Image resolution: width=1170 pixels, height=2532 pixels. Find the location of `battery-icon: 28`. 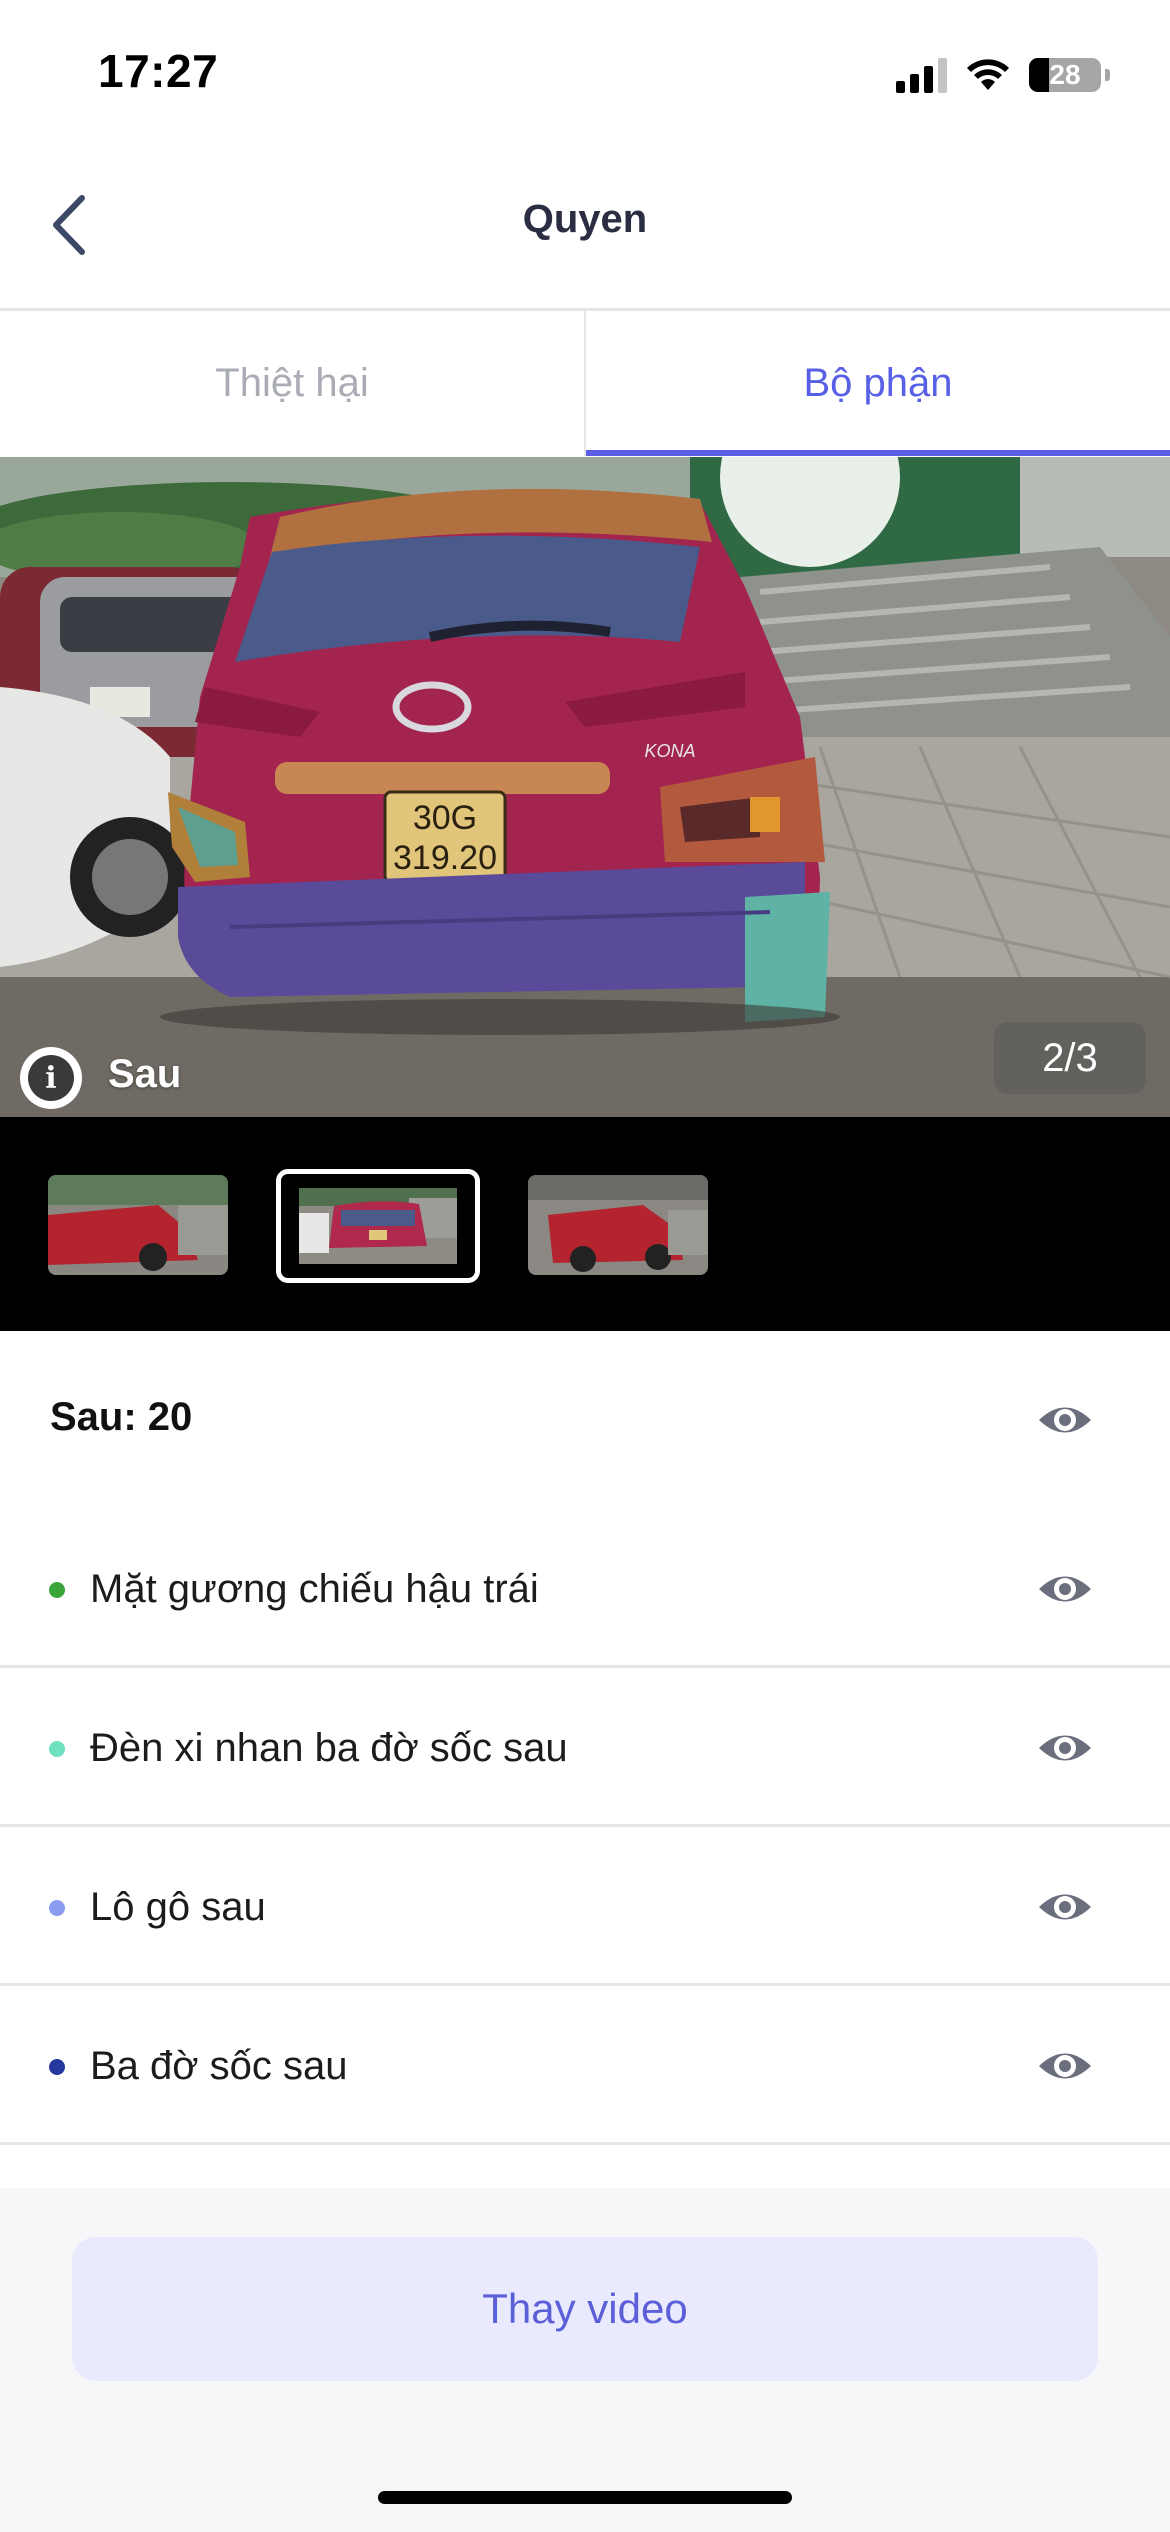

battery-icon: 28 is located at coordinates (1065, 75).